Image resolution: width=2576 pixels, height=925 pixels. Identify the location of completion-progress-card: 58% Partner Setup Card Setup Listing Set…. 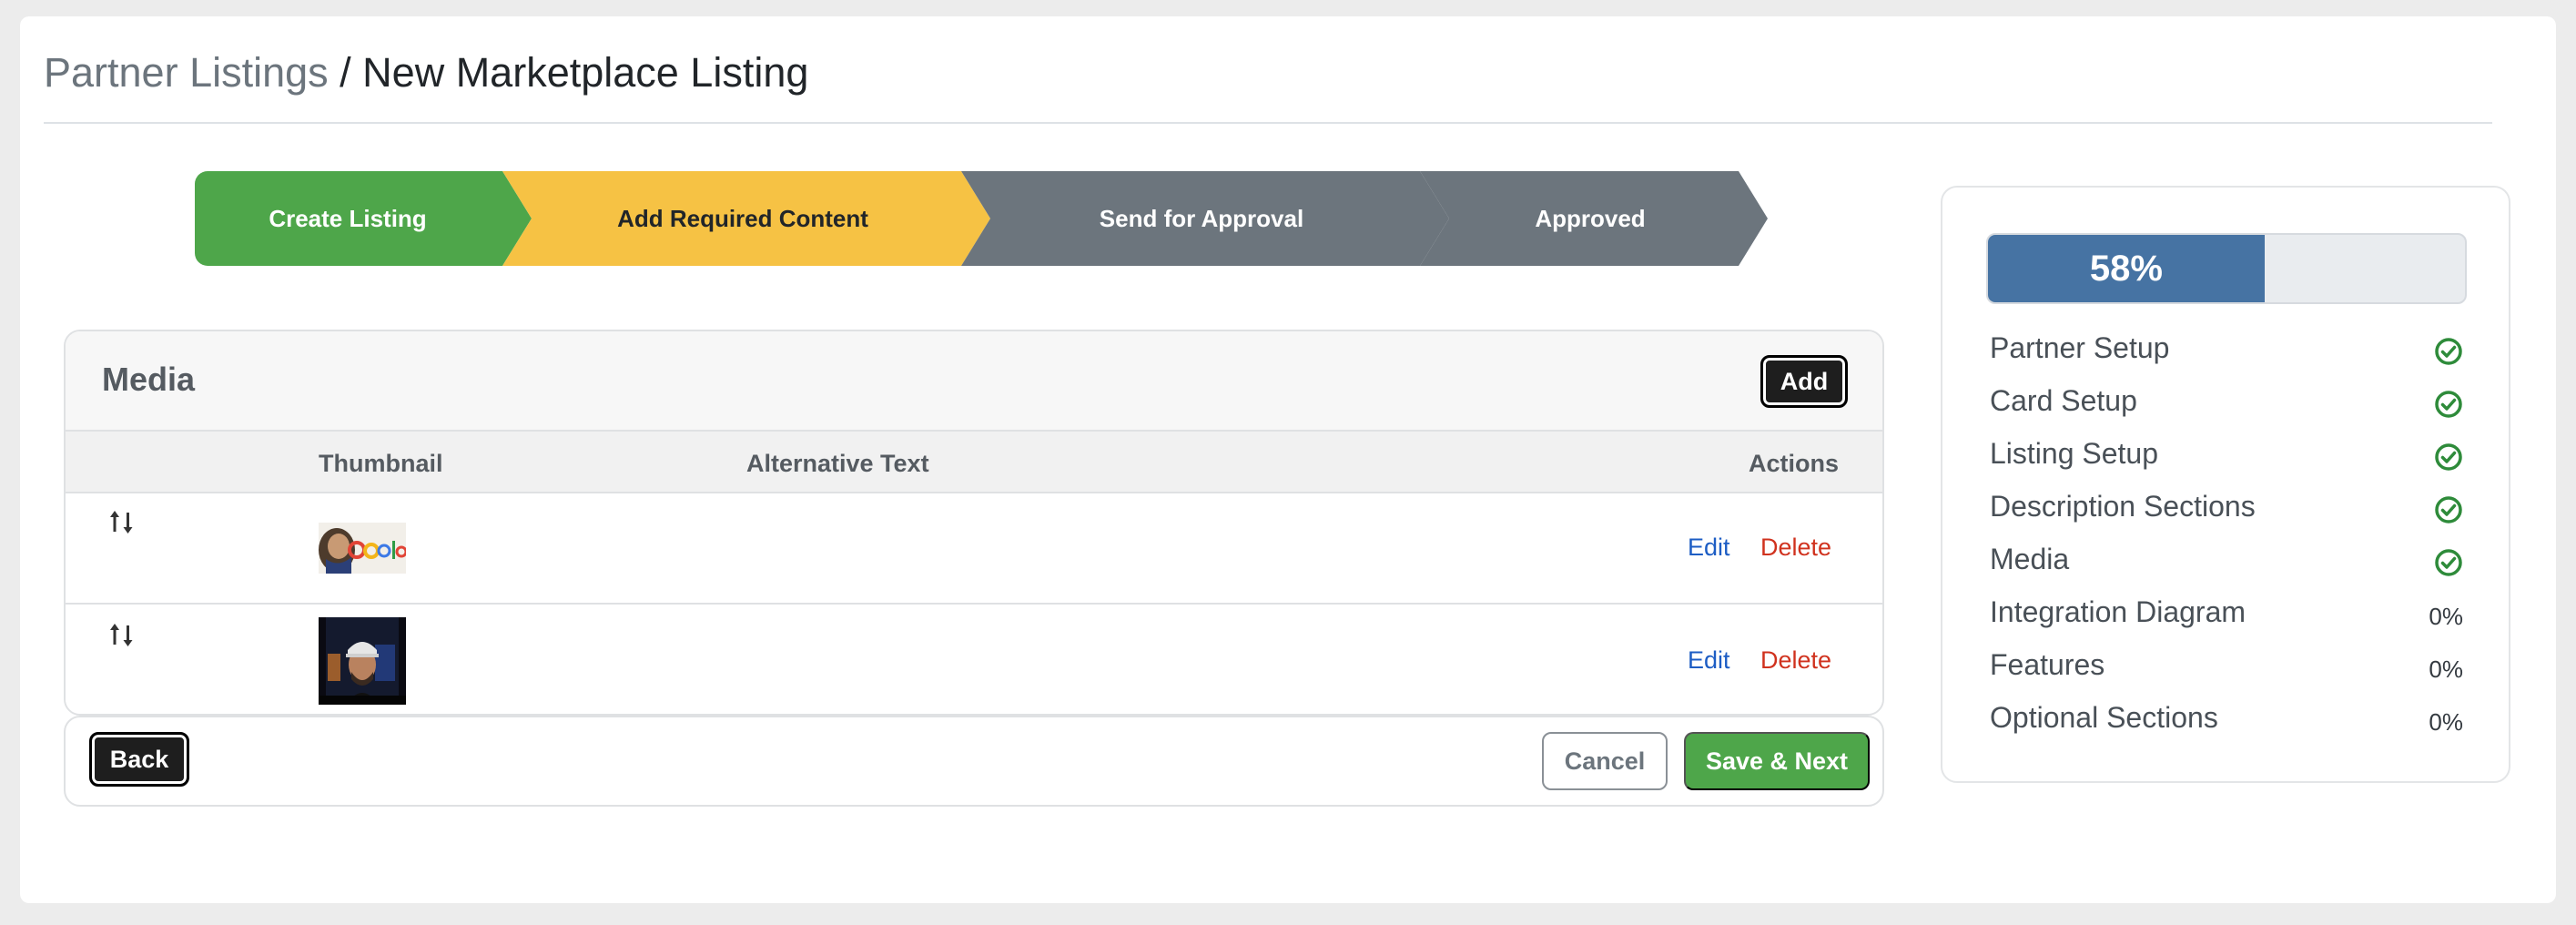
(2225, 485).